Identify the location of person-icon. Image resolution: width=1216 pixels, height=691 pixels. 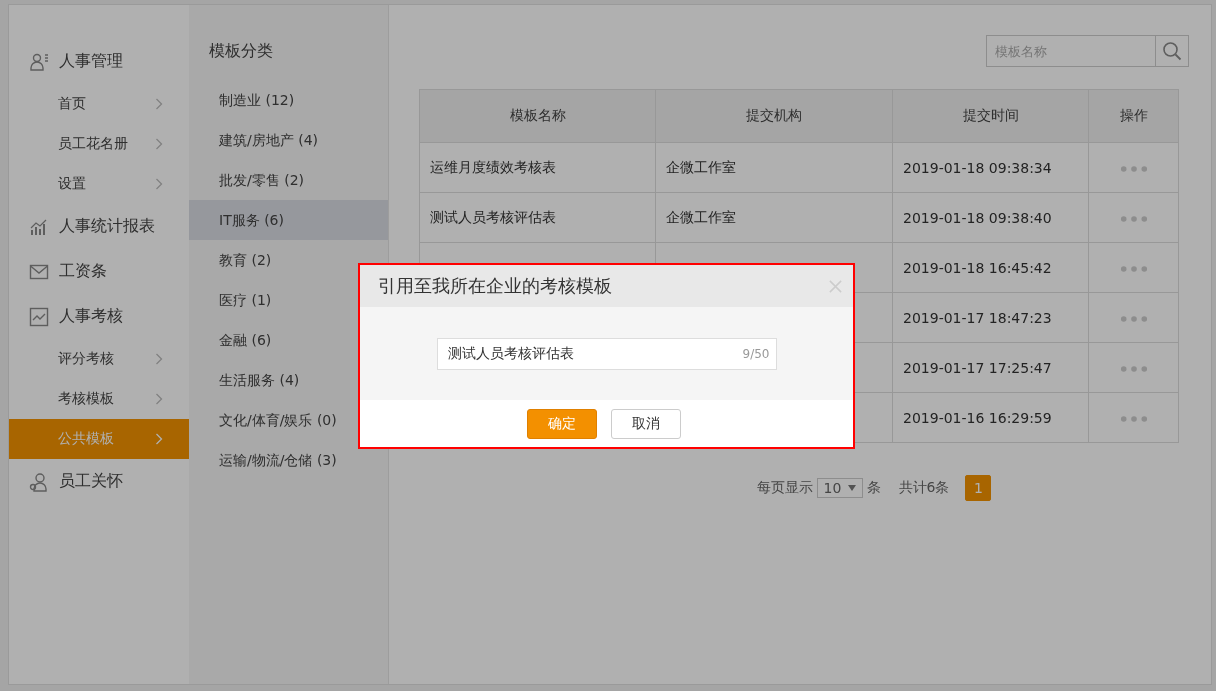
(39, 61).